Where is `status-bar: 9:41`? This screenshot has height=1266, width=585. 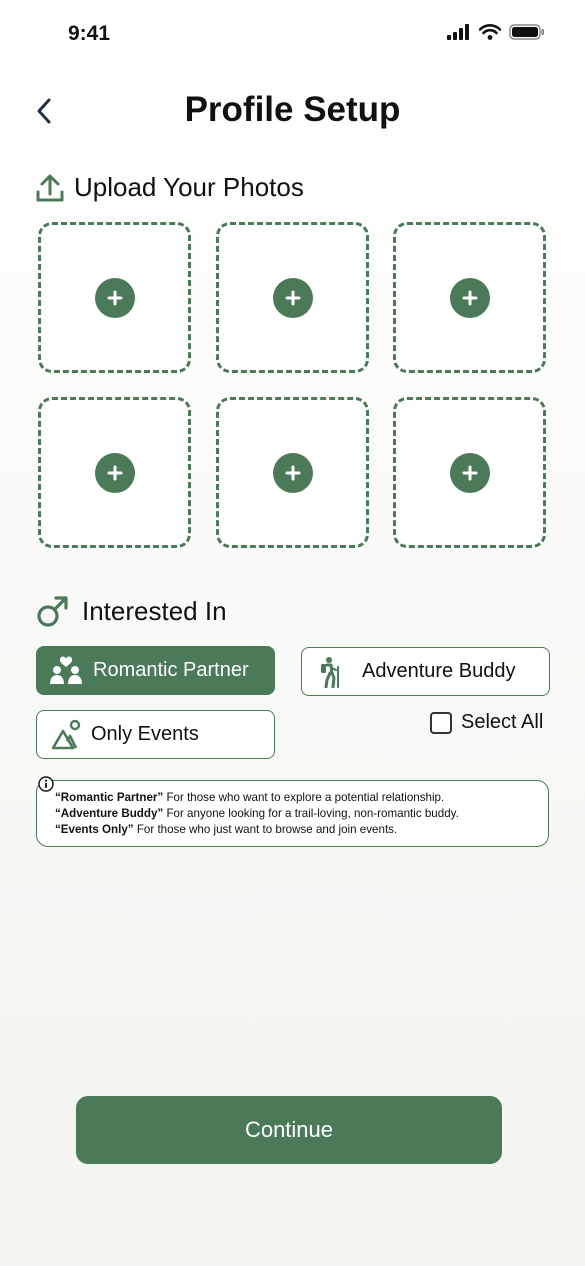
status-bar: 9:41 is located at coordinates (292, 35).